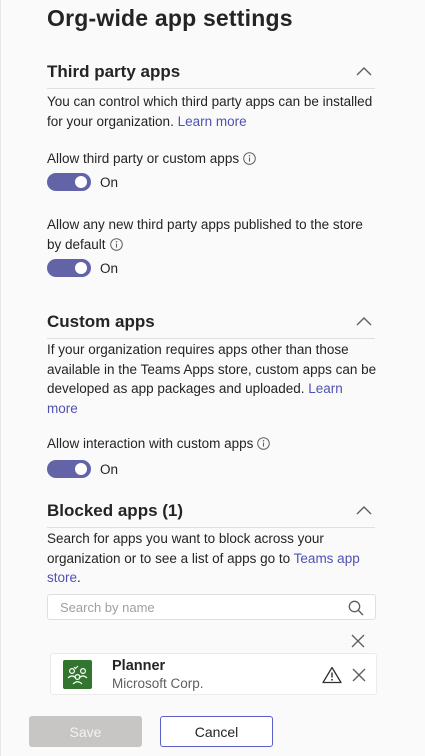 This screenshot has width=425, height=756. What do you see at coordinates (216, 731) in the screenshot?
I see `cancel-button: Cancel` at bounding box center [216, 731].